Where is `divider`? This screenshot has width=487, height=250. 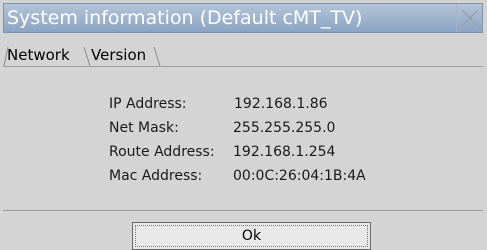 divider is located at coordinates (243, 210).